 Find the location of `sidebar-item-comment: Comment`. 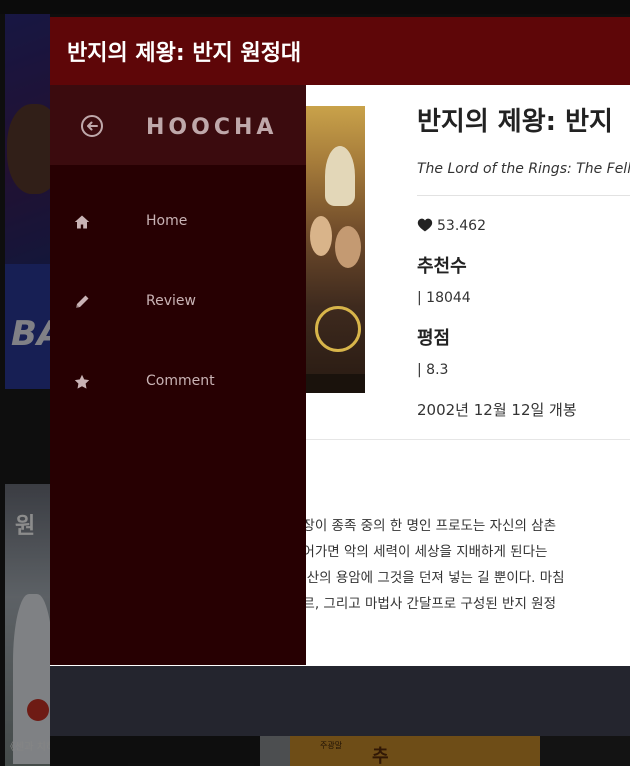

sidebar-item-comment: Comment is located at coordinates (178, 382).